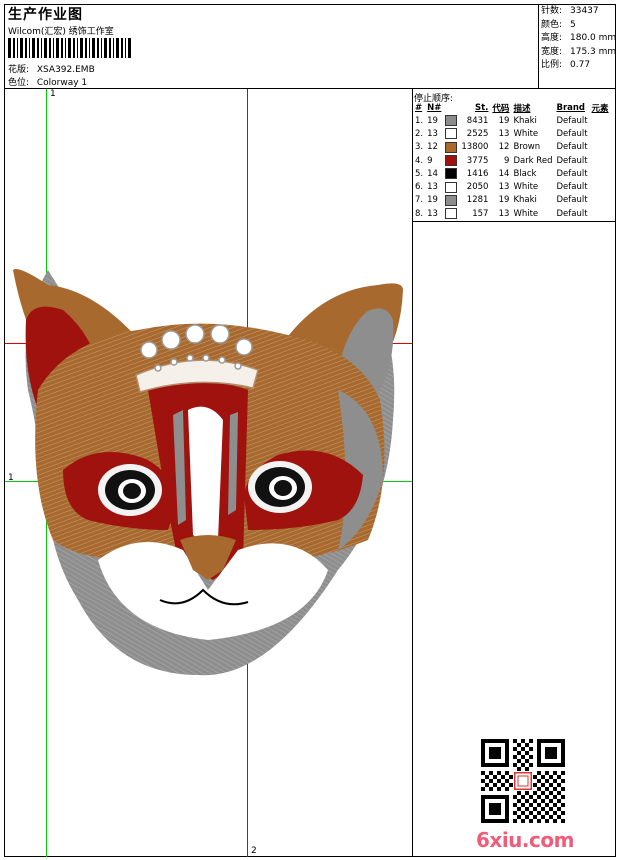  Describe the element at coordinates (254, 851) in the screenshot. I see `guide-label-v2: 2` at that location.